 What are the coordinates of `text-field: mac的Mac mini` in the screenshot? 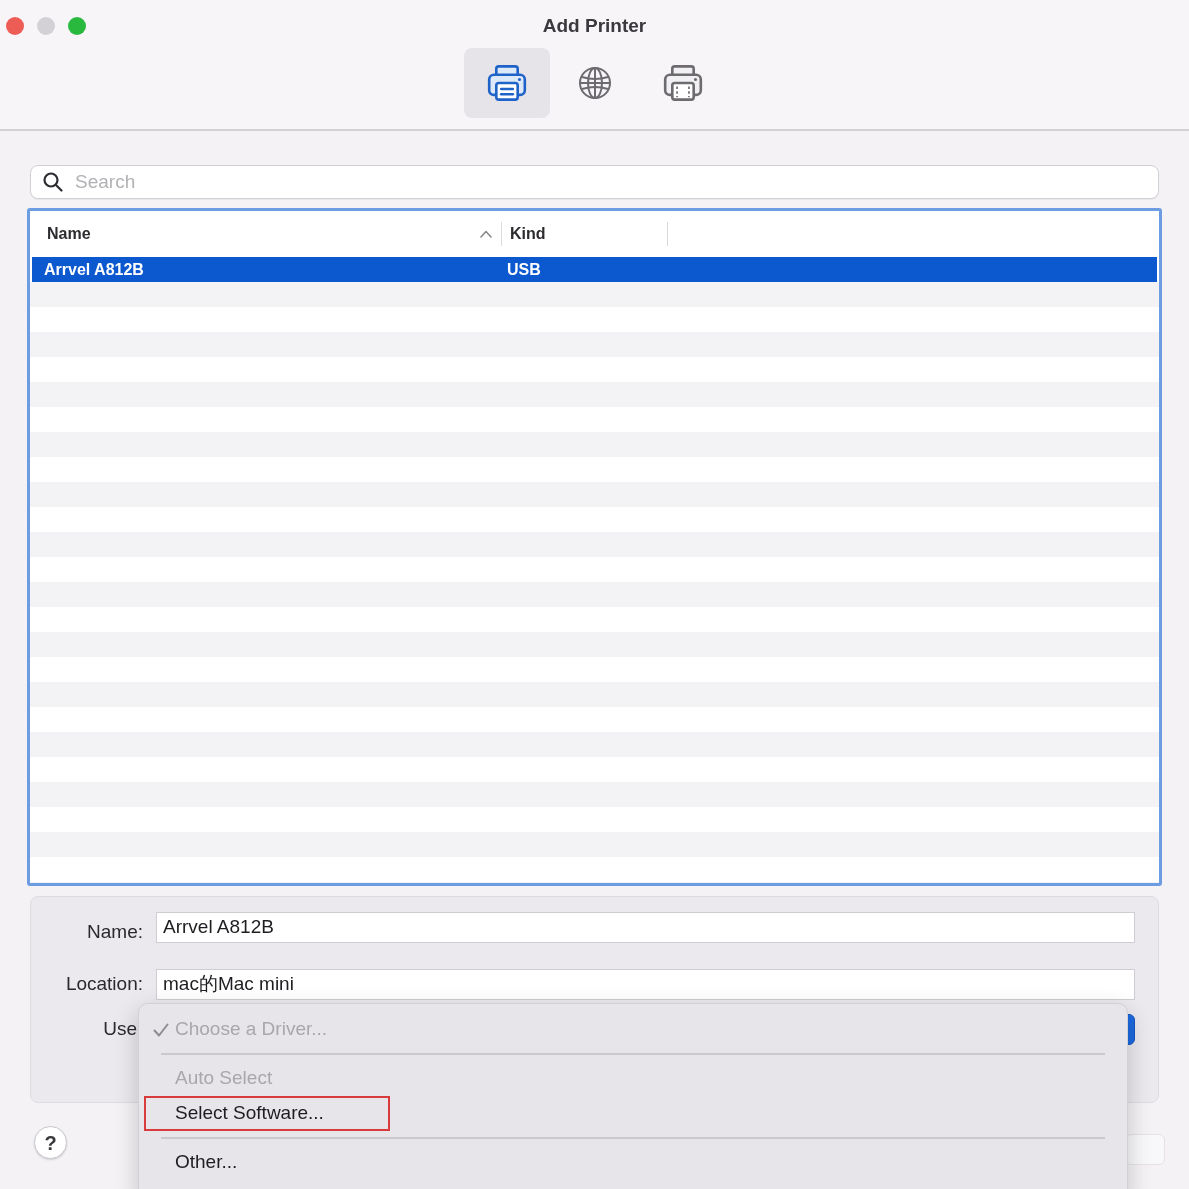 It's located at (645, 984).